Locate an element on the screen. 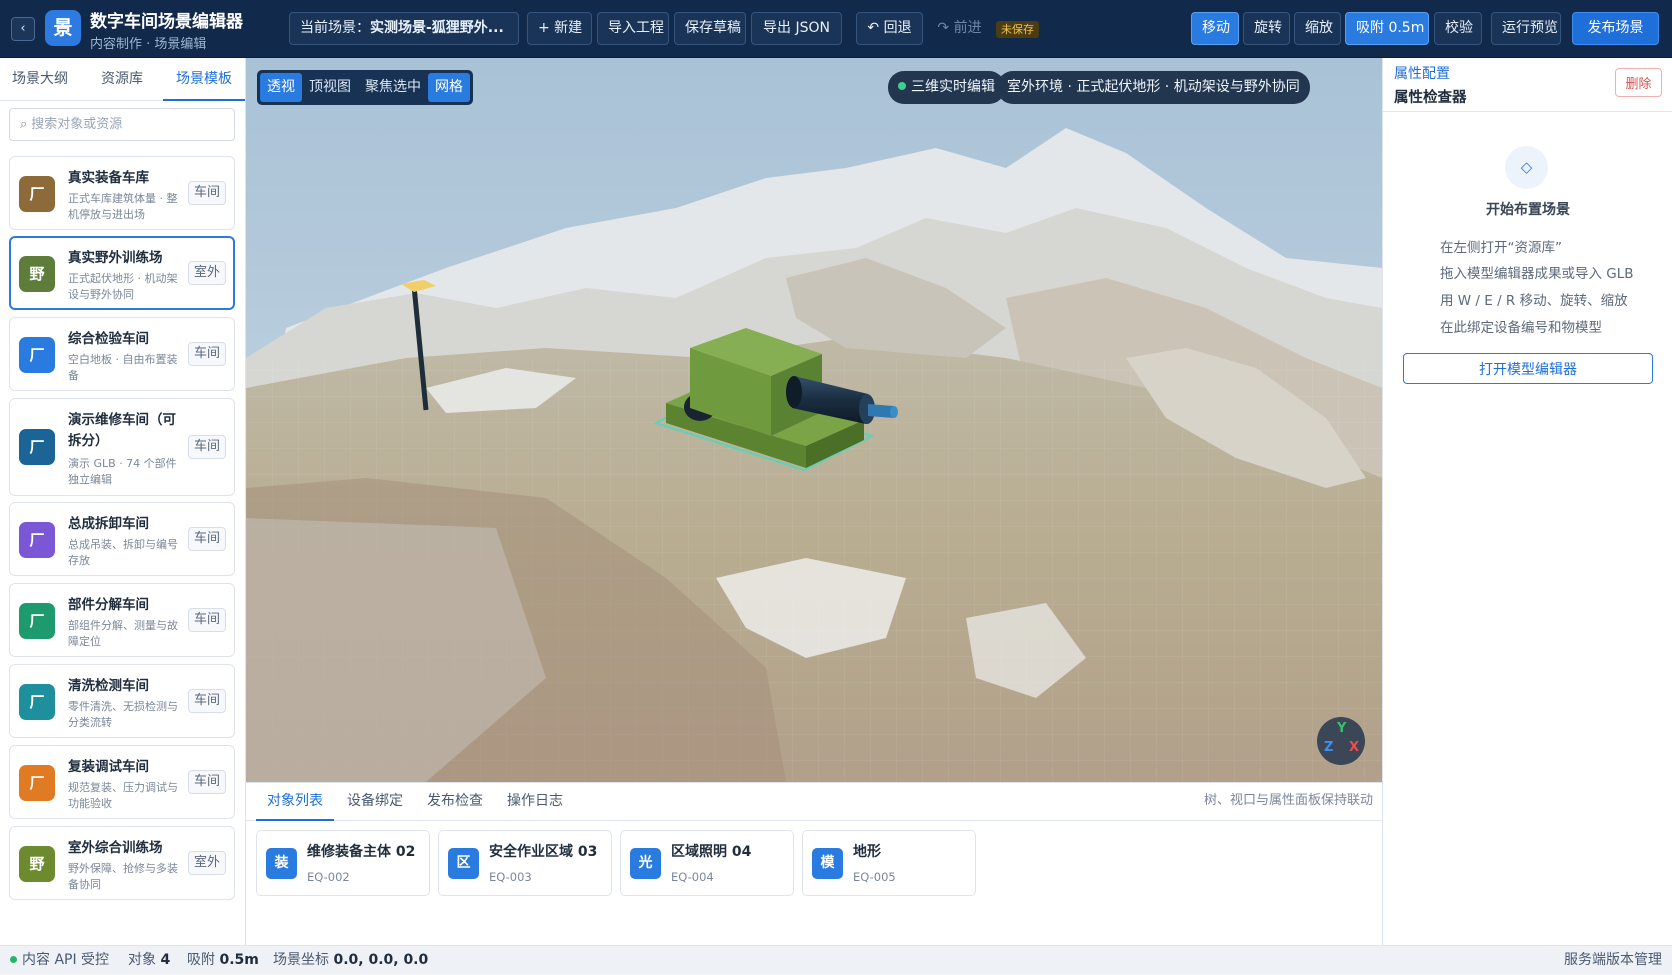 Image resolution: width=1672 pixels, height=975 pixels. template-desc: 正式起伏地形 · 机动架设与野外协同 is located at coordinates (123, 286).